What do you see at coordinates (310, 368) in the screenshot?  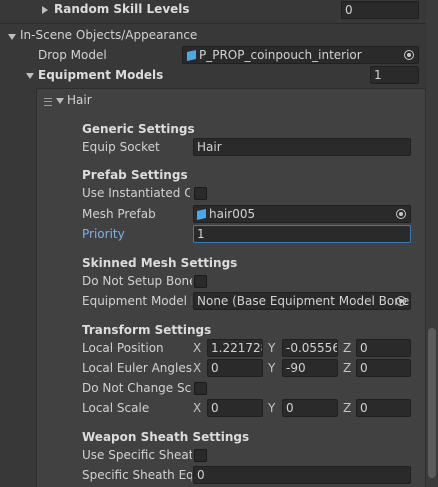 I see `local-euler-y-field: -90` at bounding box center [310, 368].